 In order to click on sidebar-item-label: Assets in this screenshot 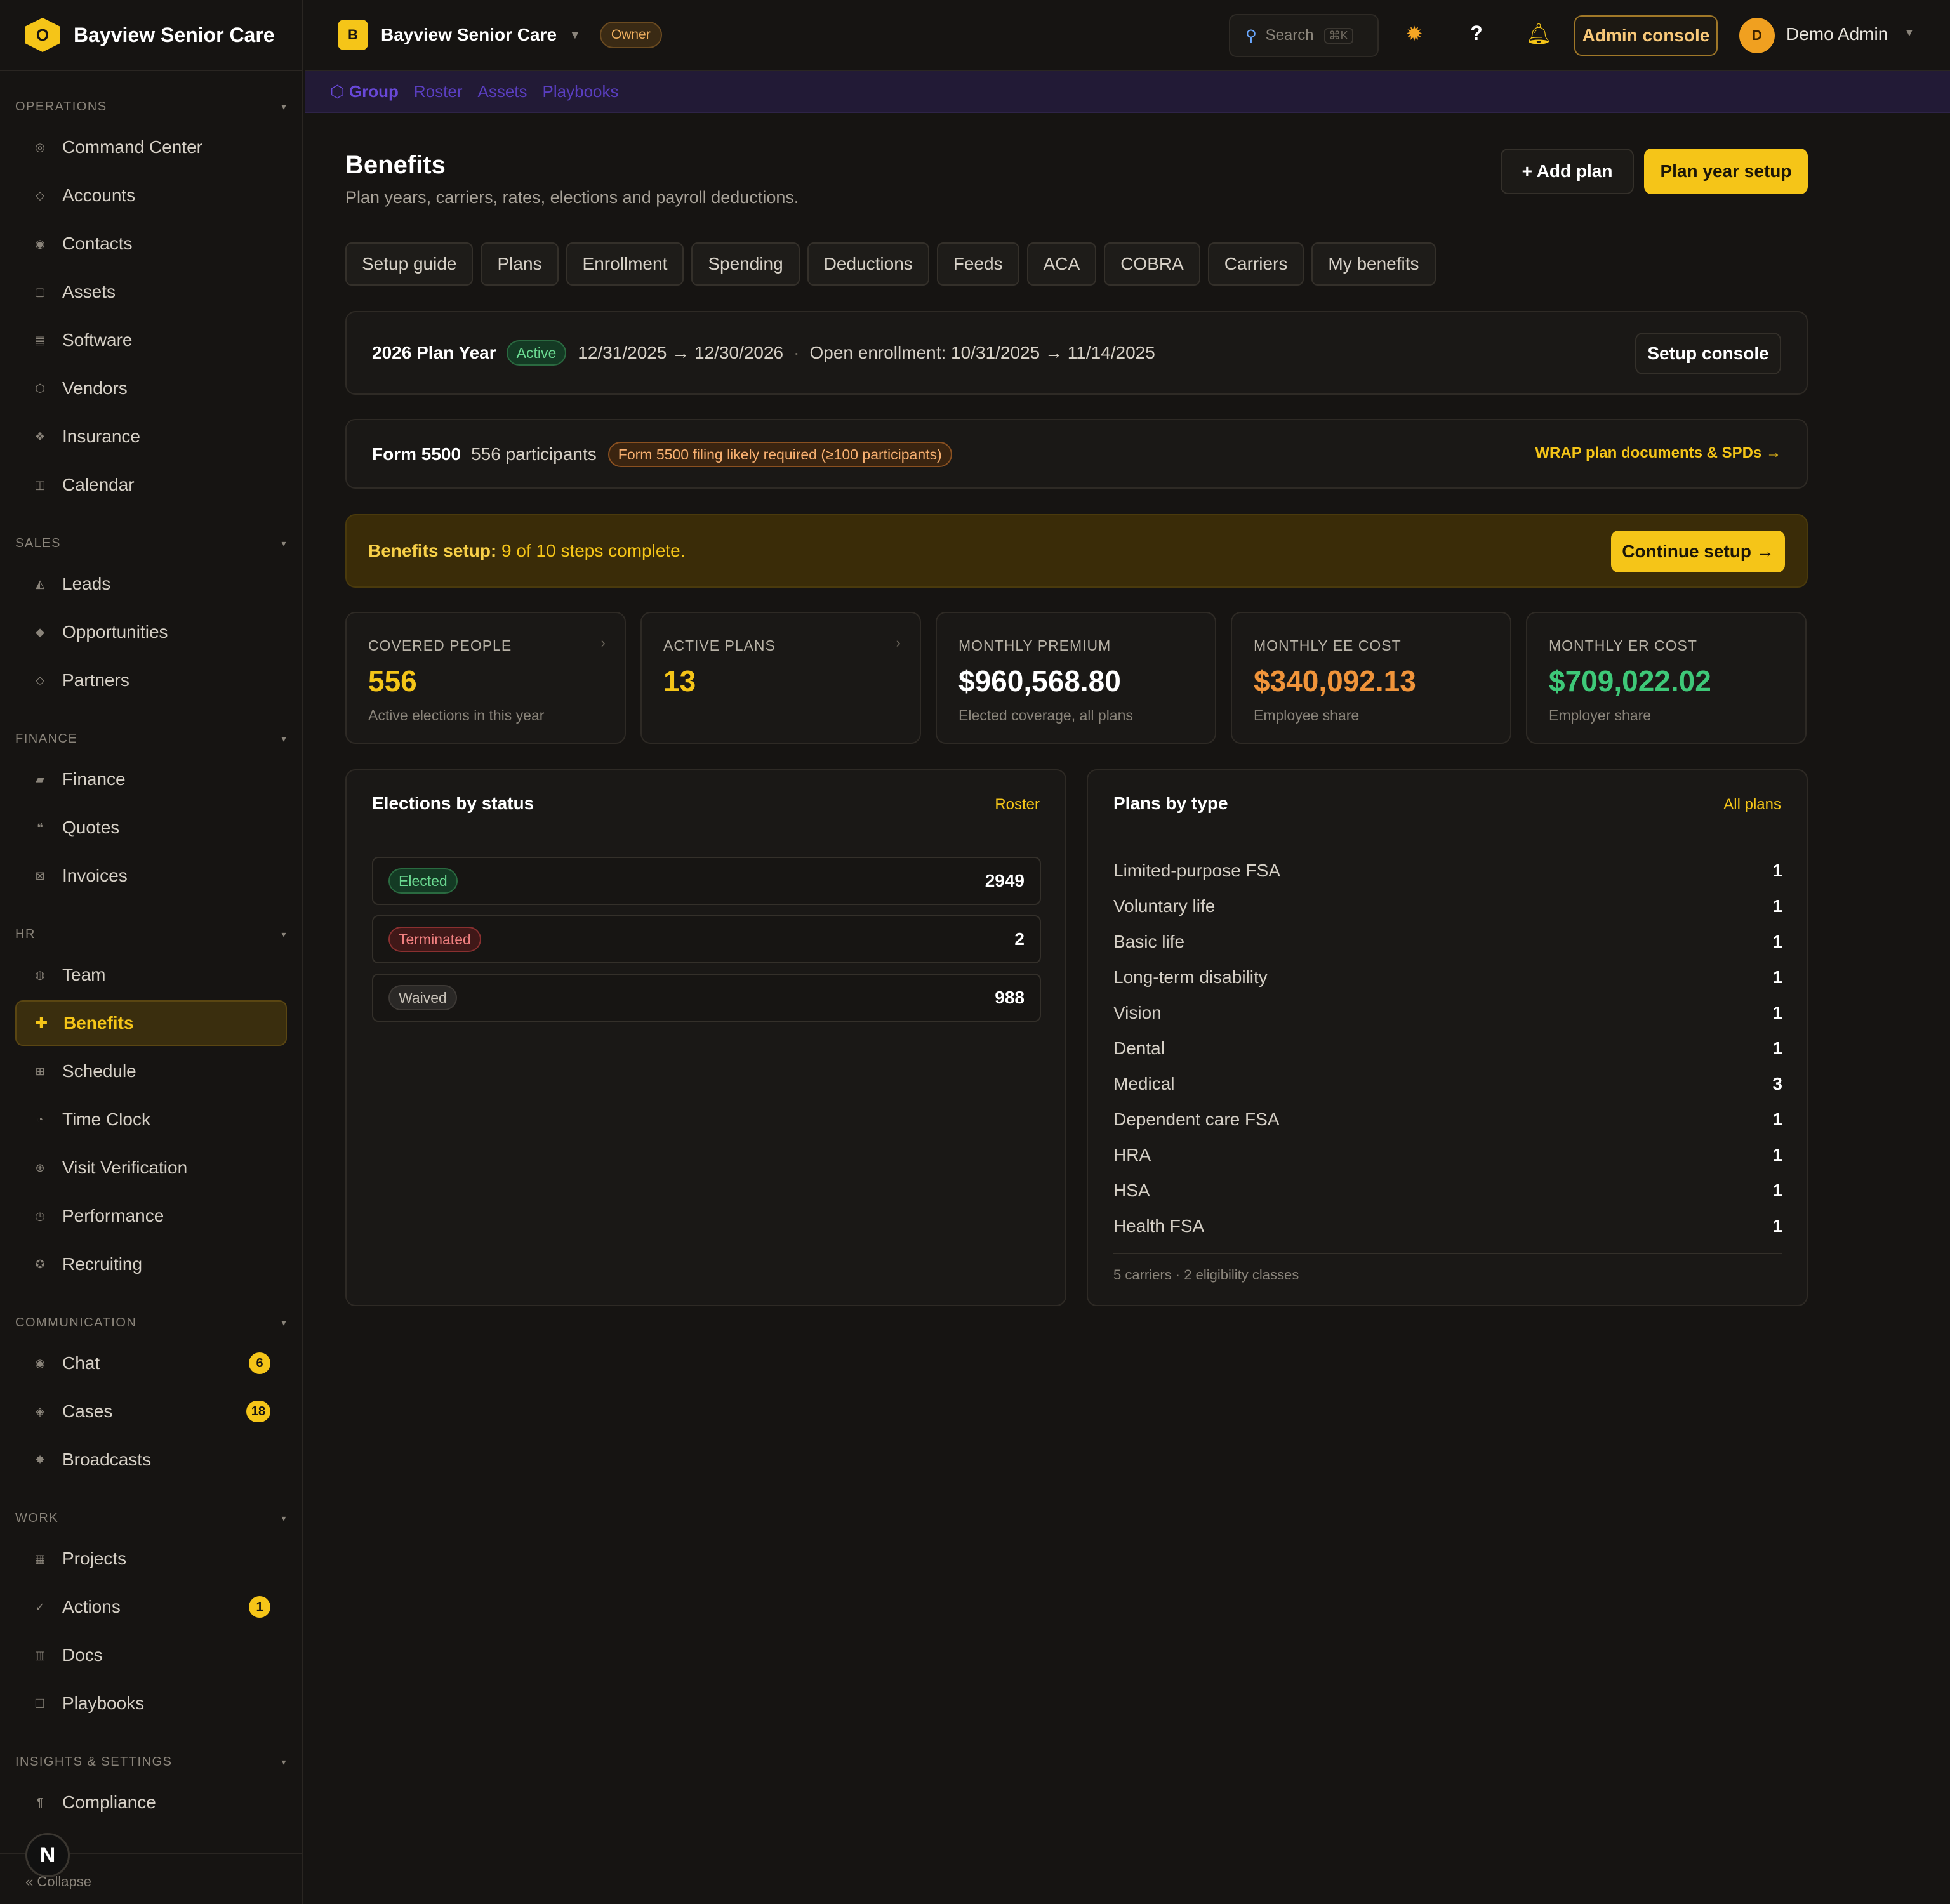, I will do `click(89, 291)`.